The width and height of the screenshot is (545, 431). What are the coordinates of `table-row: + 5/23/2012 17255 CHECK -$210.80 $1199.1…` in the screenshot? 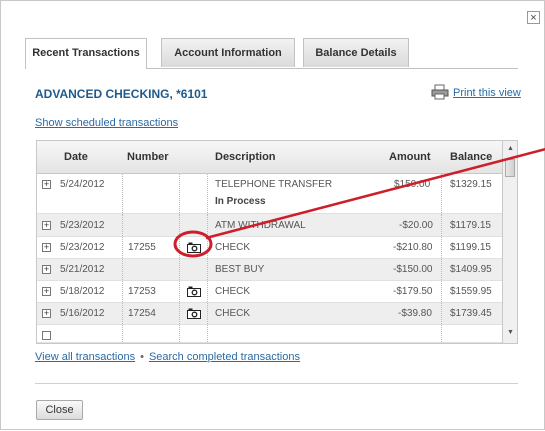 It's located at (269, 248).